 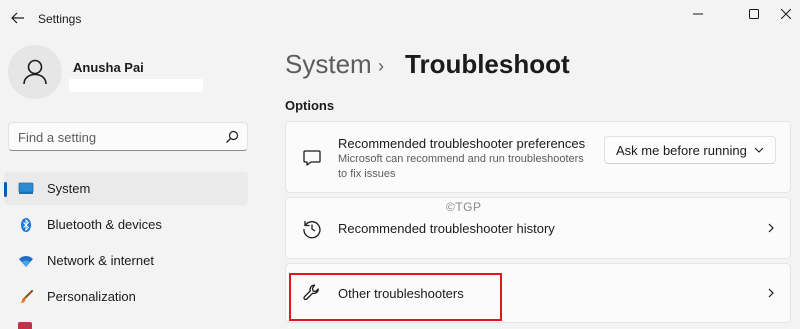 What do you see at coordinates (487, 64) in the screenshot?
I see `page-title: Troubleshoot` at bounding box center [487, 64].